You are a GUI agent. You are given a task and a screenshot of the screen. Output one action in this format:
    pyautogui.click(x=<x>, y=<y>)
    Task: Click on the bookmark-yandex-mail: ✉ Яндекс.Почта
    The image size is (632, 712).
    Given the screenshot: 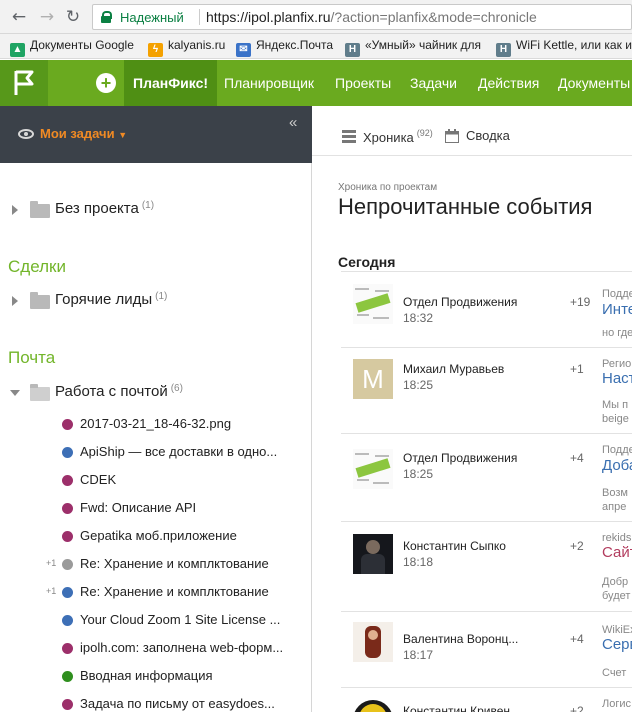 What is the action you would take?
    pyautogui.click(x=284, y=47)
    